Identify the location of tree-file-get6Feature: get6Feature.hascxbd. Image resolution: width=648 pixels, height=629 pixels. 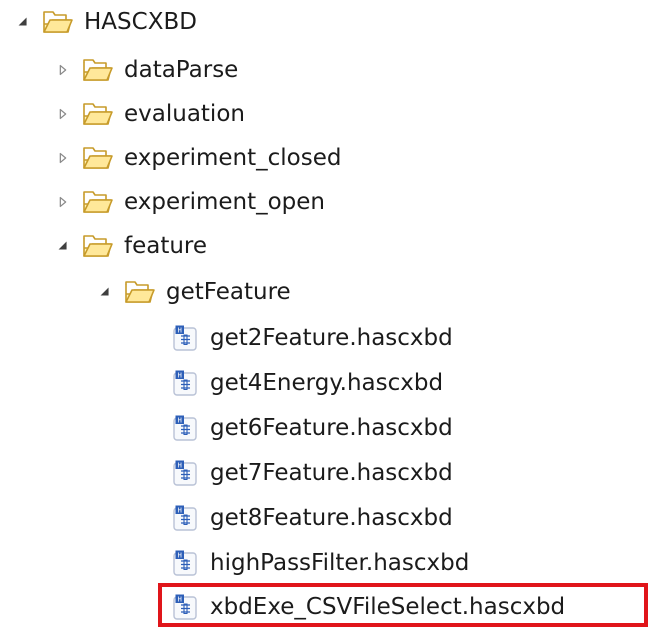
(312, 428).